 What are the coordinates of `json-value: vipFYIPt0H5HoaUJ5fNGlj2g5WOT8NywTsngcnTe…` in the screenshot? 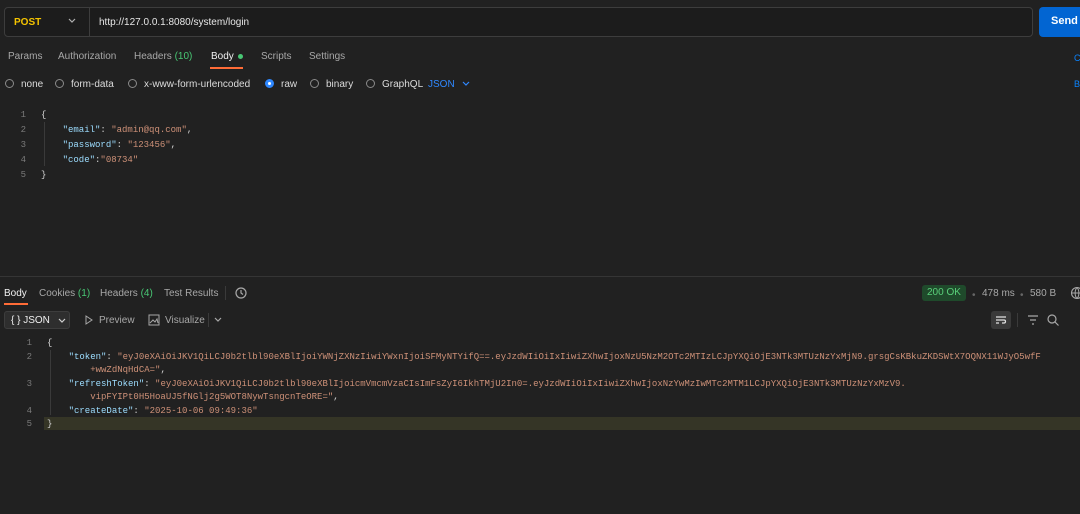 It's located at (212, 397).